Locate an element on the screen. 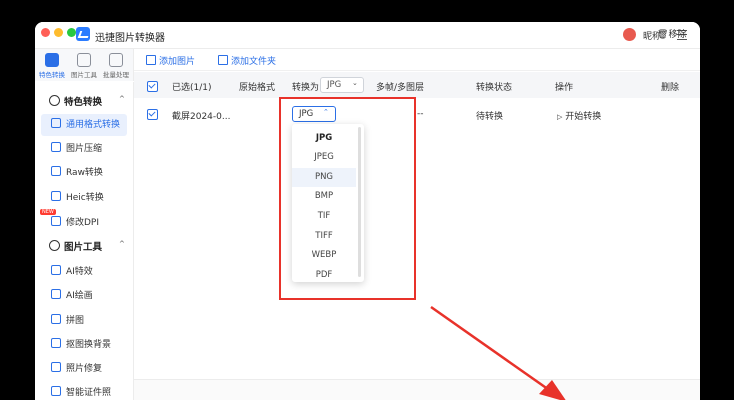  annotation-arrow is located at coordinates (498, 352).